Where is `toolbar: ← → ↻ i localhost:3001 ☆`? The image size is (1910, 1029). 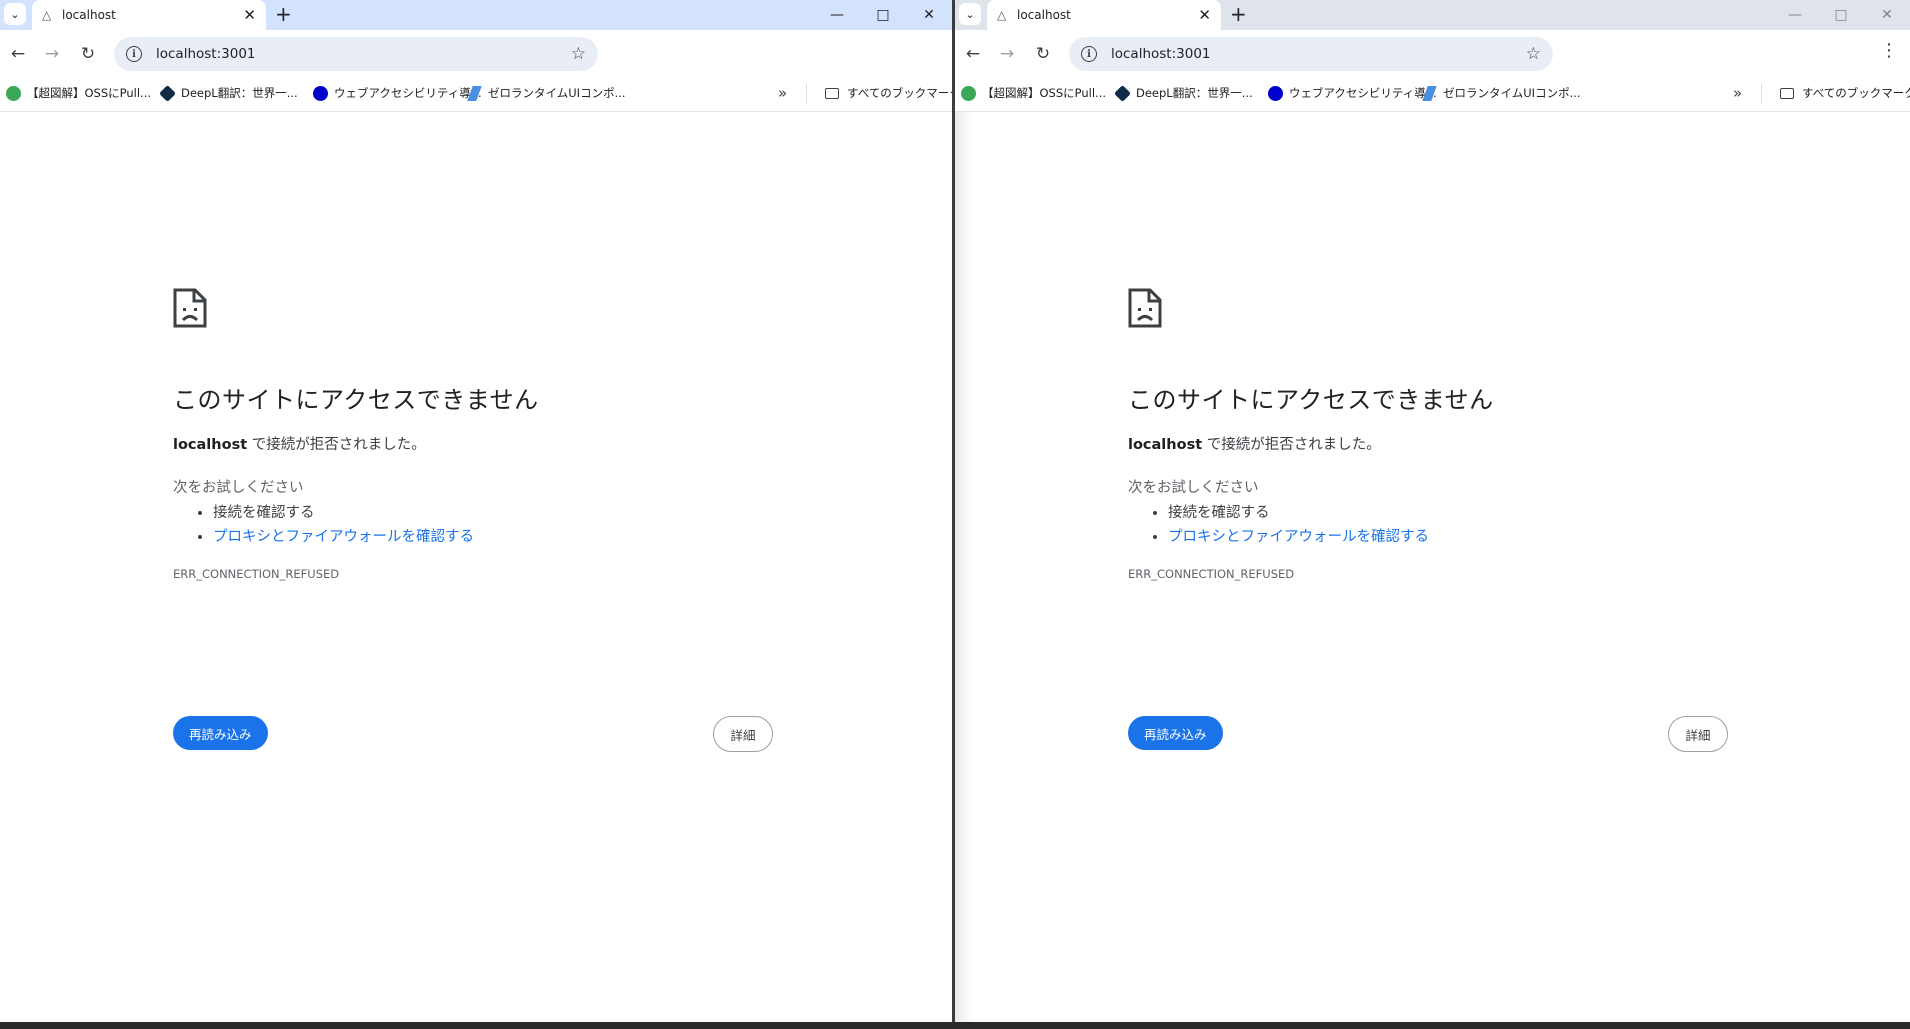
toolbar: ← → ↻ i localhost:3001 ☆ is located at coordinates (476, 53).